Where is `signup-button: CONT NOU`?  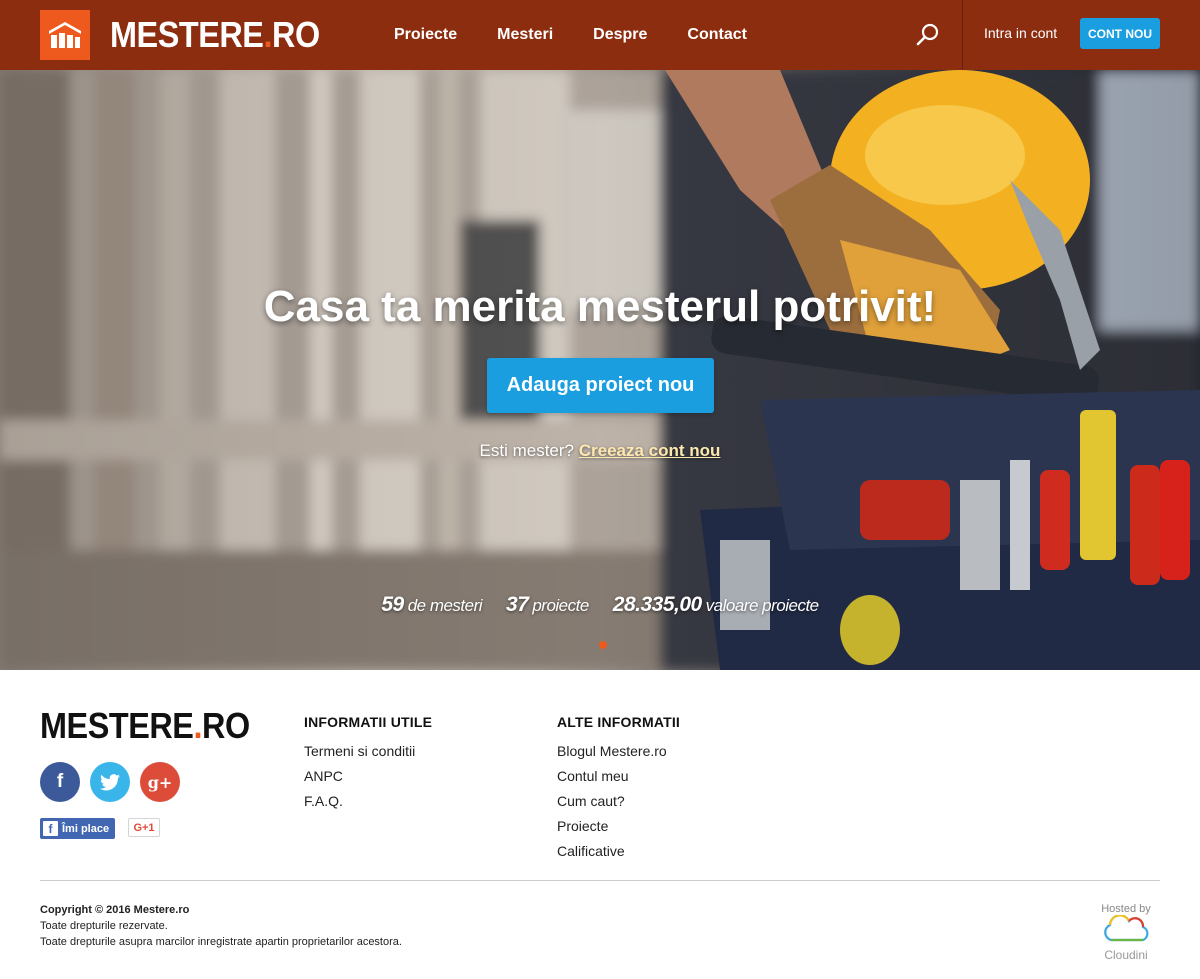 signup-button: CONT NOU is located at coordinates (1120, 33).